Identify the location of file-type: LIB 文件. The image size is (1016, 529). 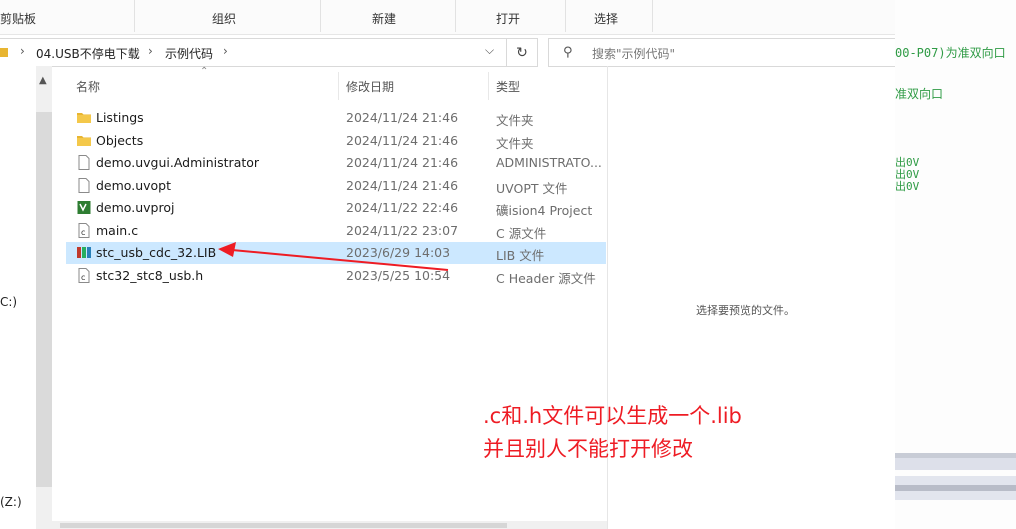
(520, 255).